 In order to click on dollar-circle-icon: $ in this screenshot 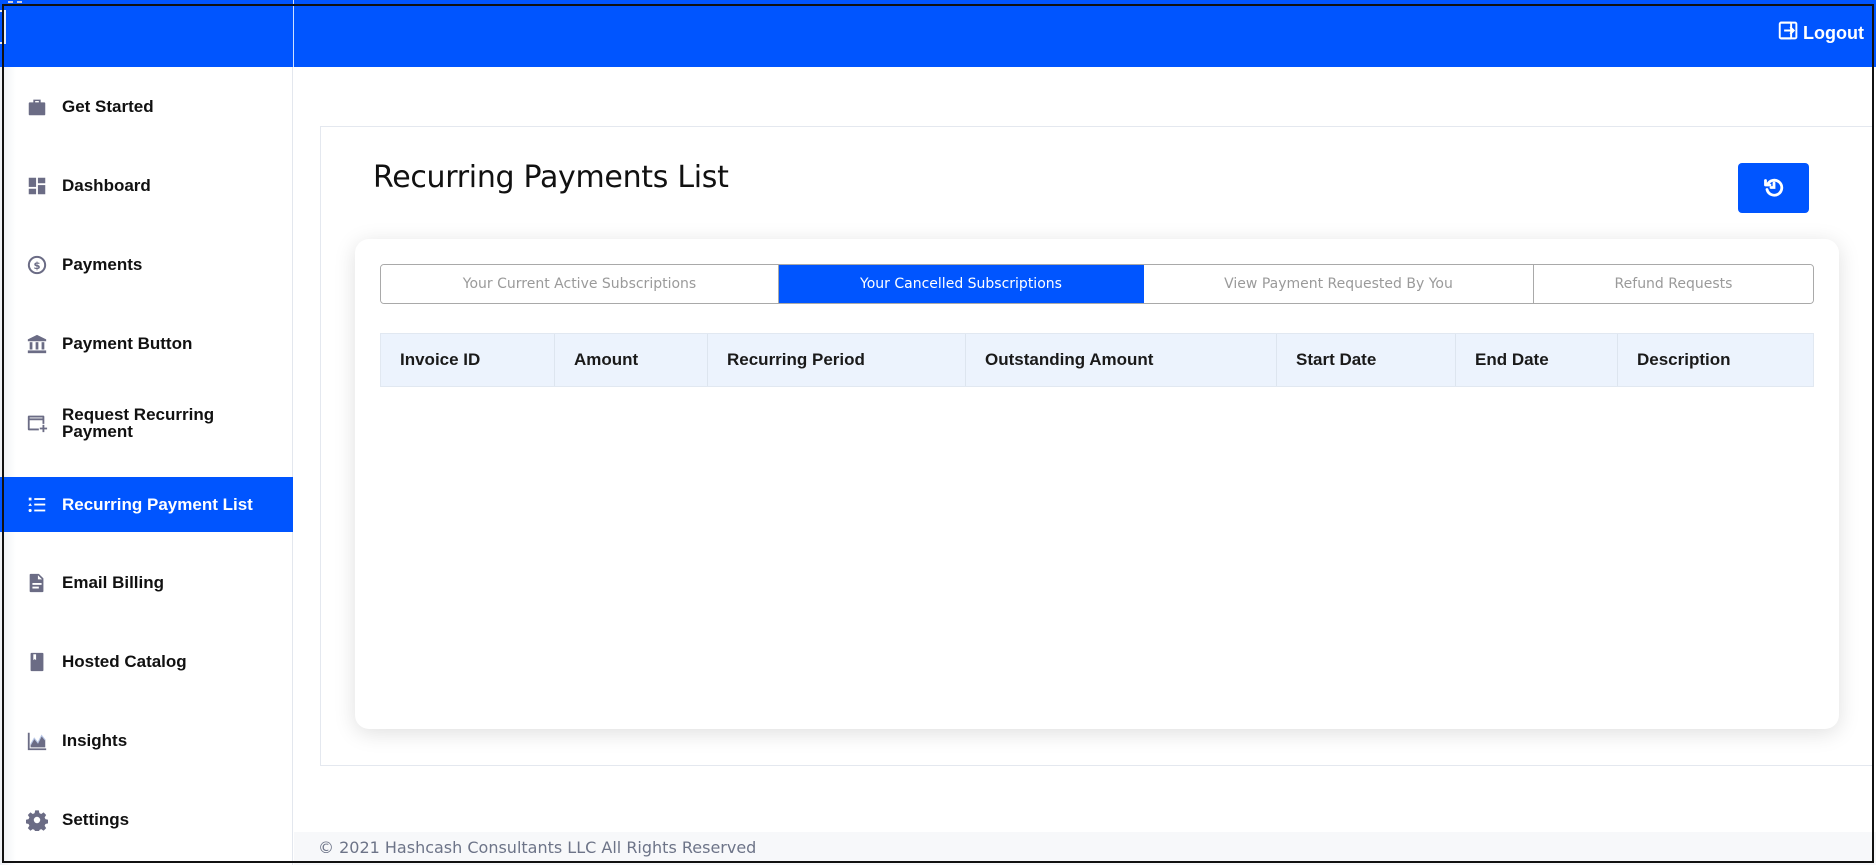, I will do `click(37, 265)`.